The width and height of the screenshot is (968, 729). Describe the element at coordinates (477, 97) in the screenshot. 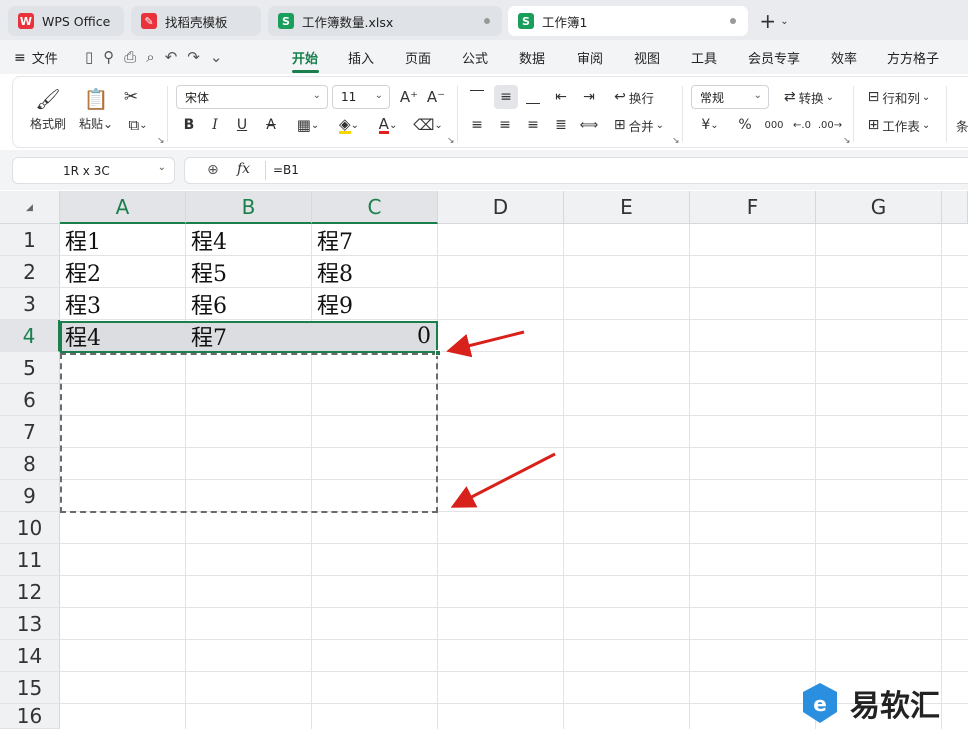

I see `align-top-icon: ⎺` at that location.